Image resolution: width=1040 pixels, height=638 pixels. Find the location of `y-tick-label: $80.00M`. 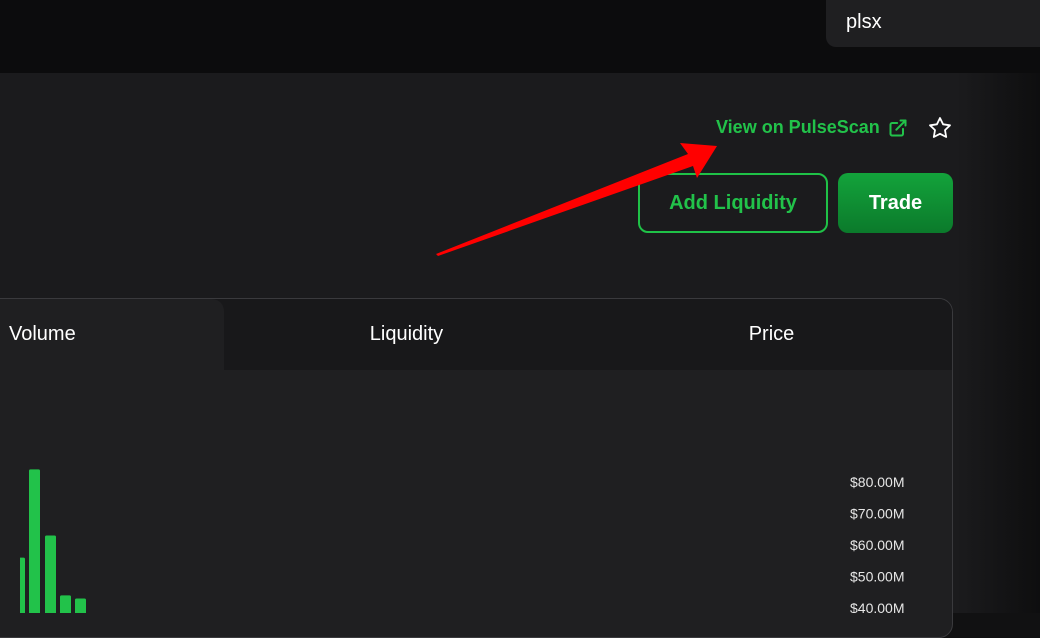

y-tick-label: $80.00M is located at coordinates (877, 482).